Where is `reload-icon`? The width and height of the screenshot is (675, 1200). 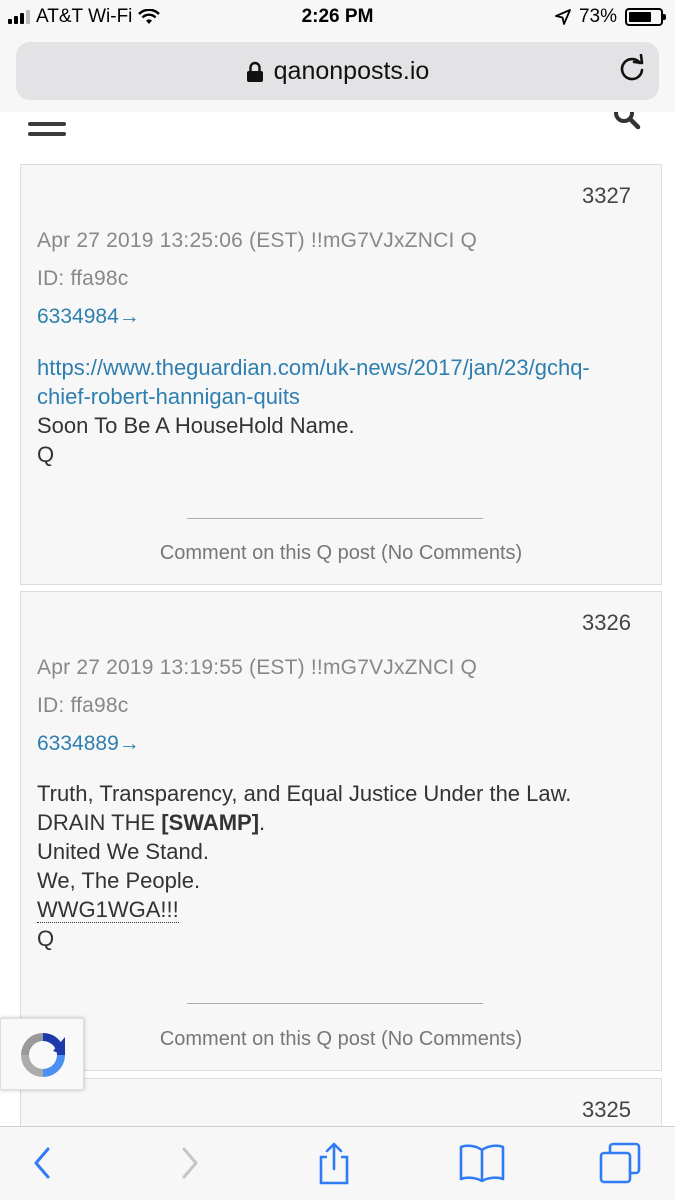
reload-icon is located at coordinates (632, 69).